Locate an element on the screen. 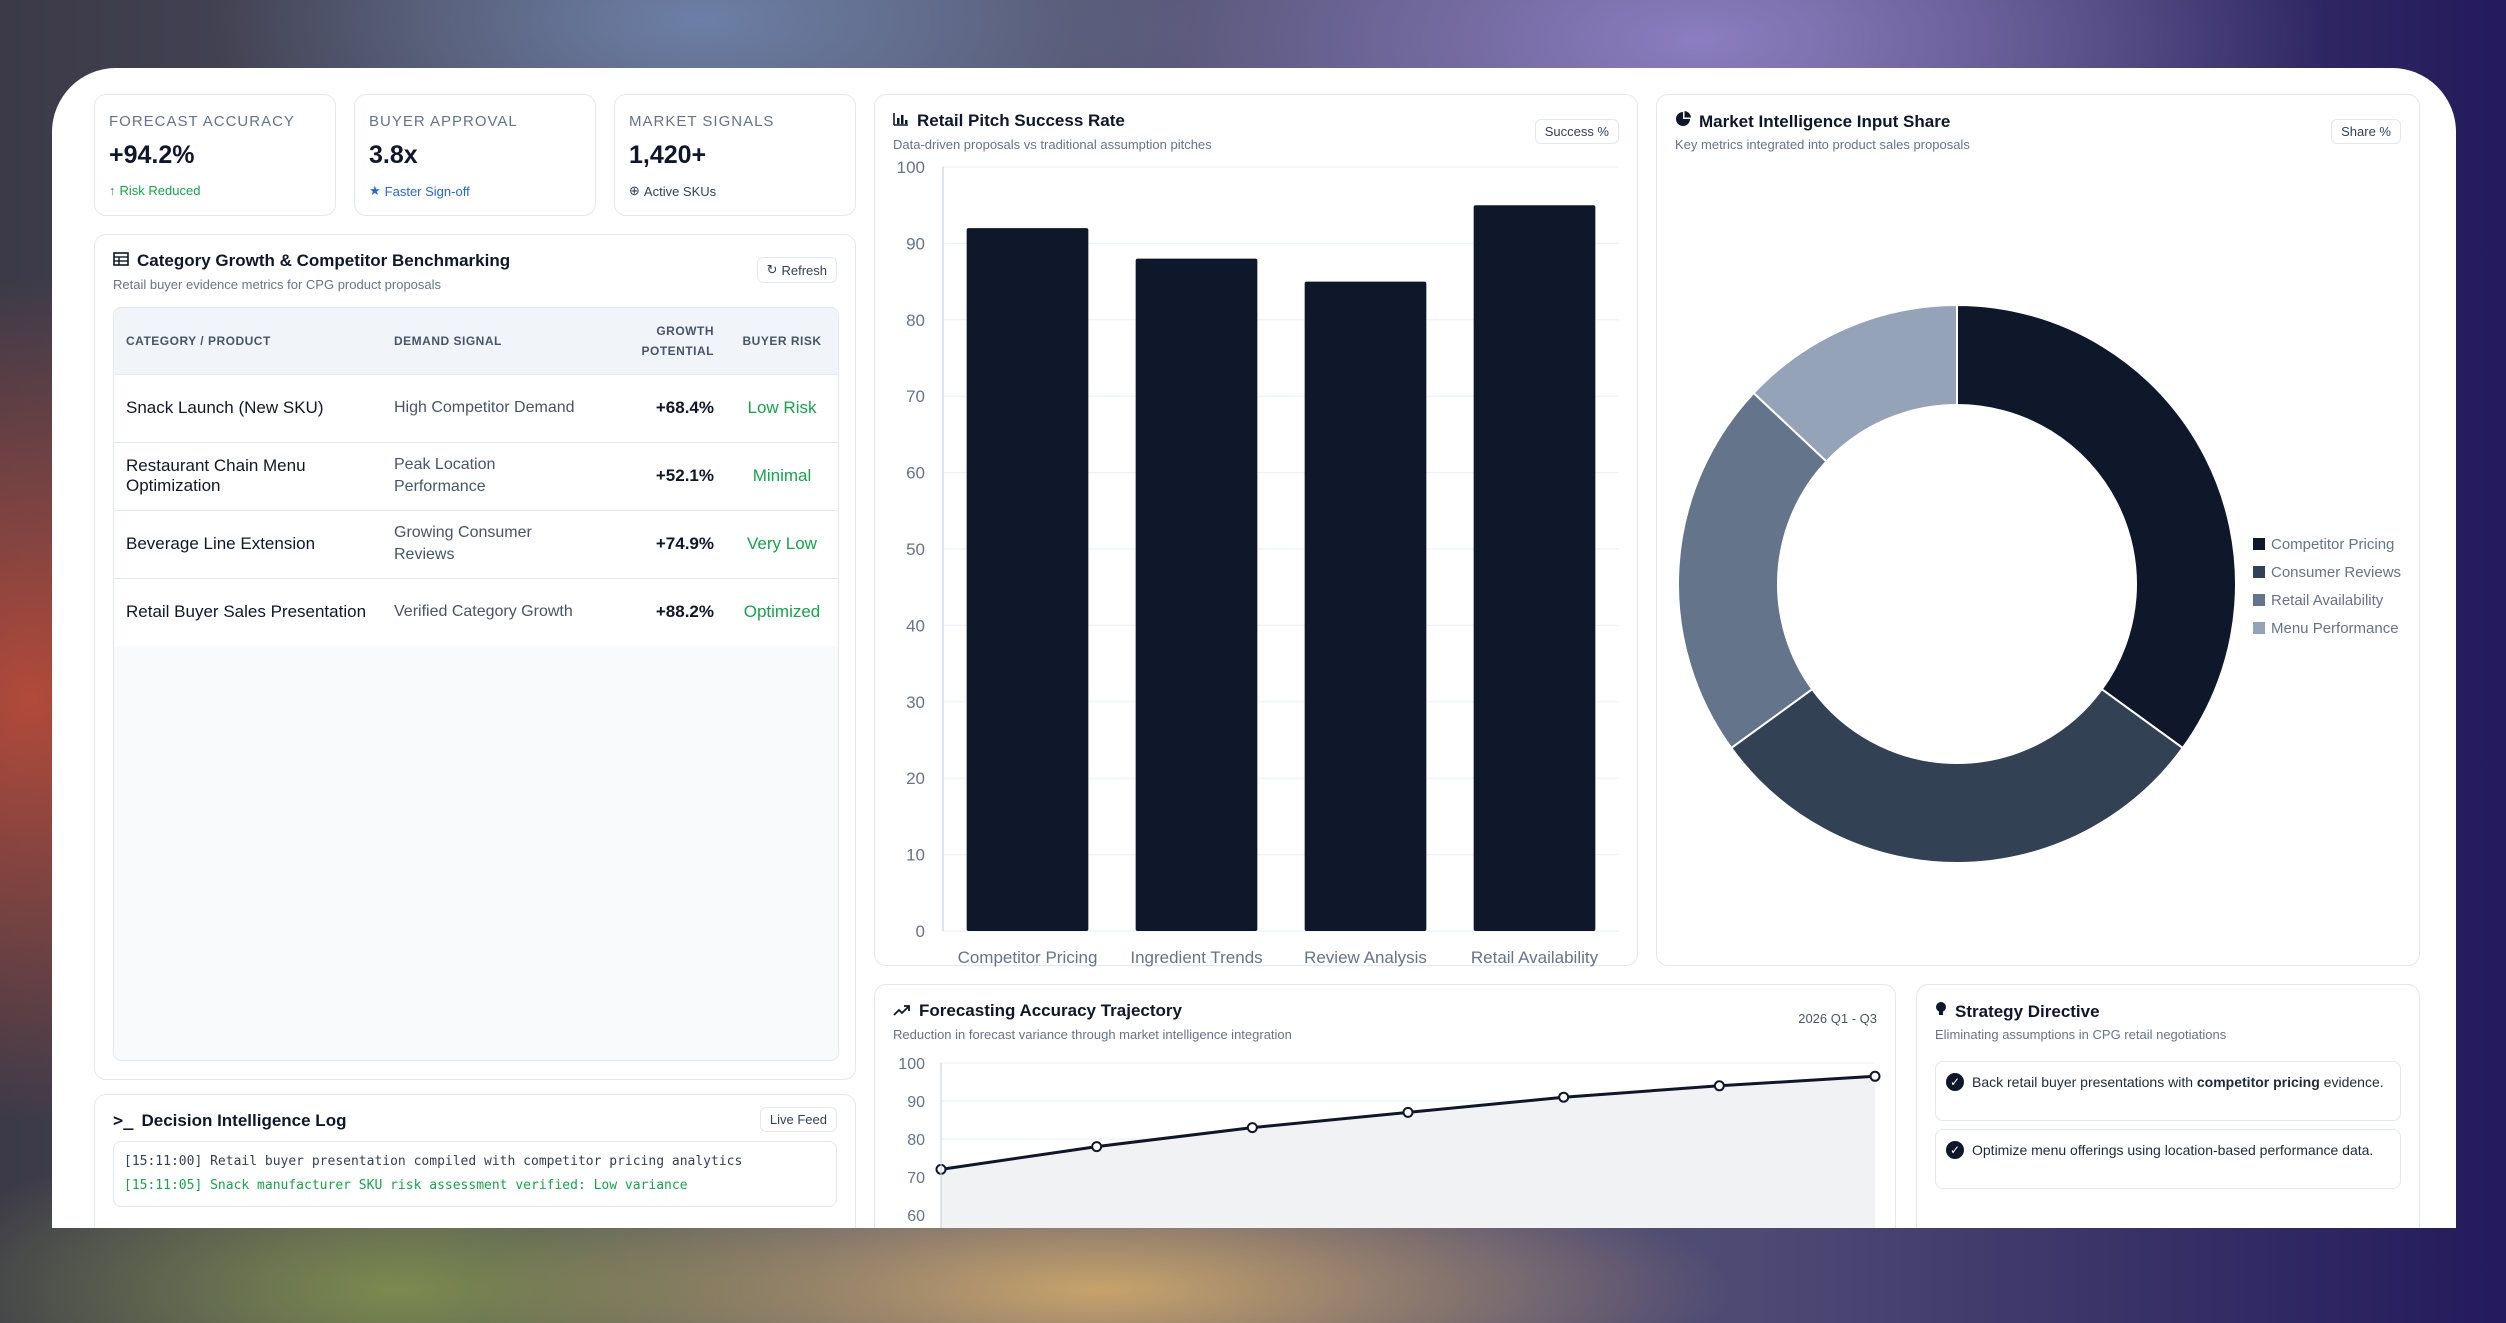  kpi-card-buyer-approval: BUYER APPROVAL 3.8x ★ Faster Sign-off is located at coordinates (475, 155).